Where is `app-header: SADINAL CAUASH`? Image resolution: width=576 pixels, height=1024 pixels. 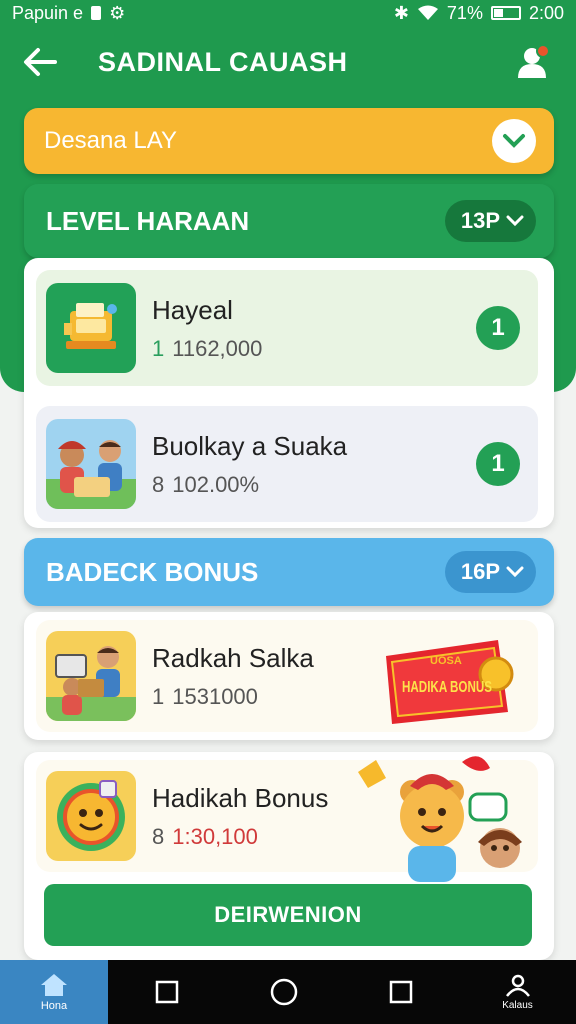 app-header: SADINAL CAUASH is located at coordinates (288, 62).